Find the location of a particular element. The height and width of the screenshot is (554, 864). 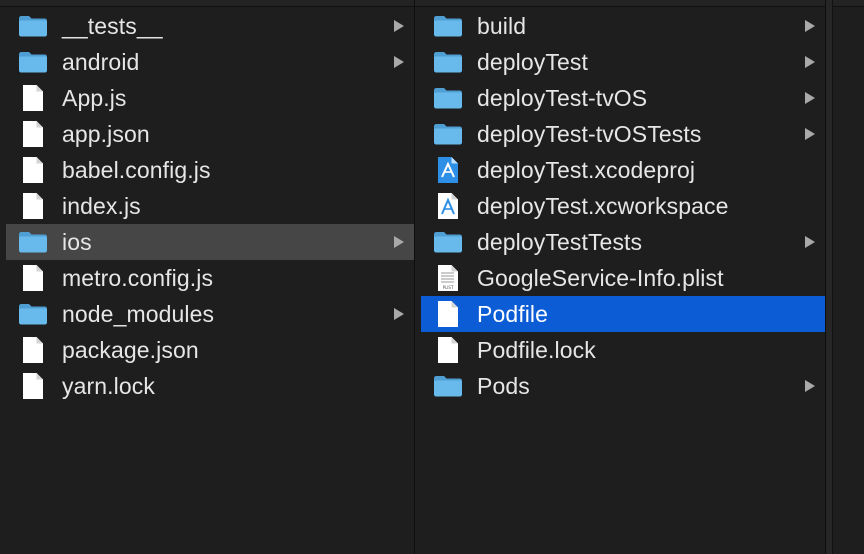

finder-column-empty is located at coordinates (845, 277).